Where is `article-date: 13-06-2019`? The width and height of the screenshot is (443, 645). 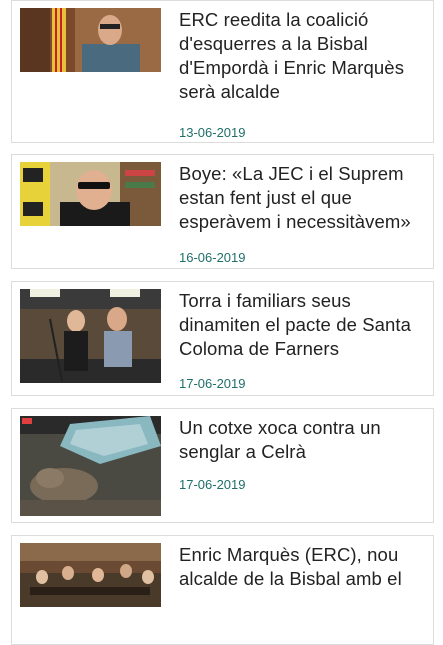 article-date: 13-06-2019 is located at coordinates (212, 132).